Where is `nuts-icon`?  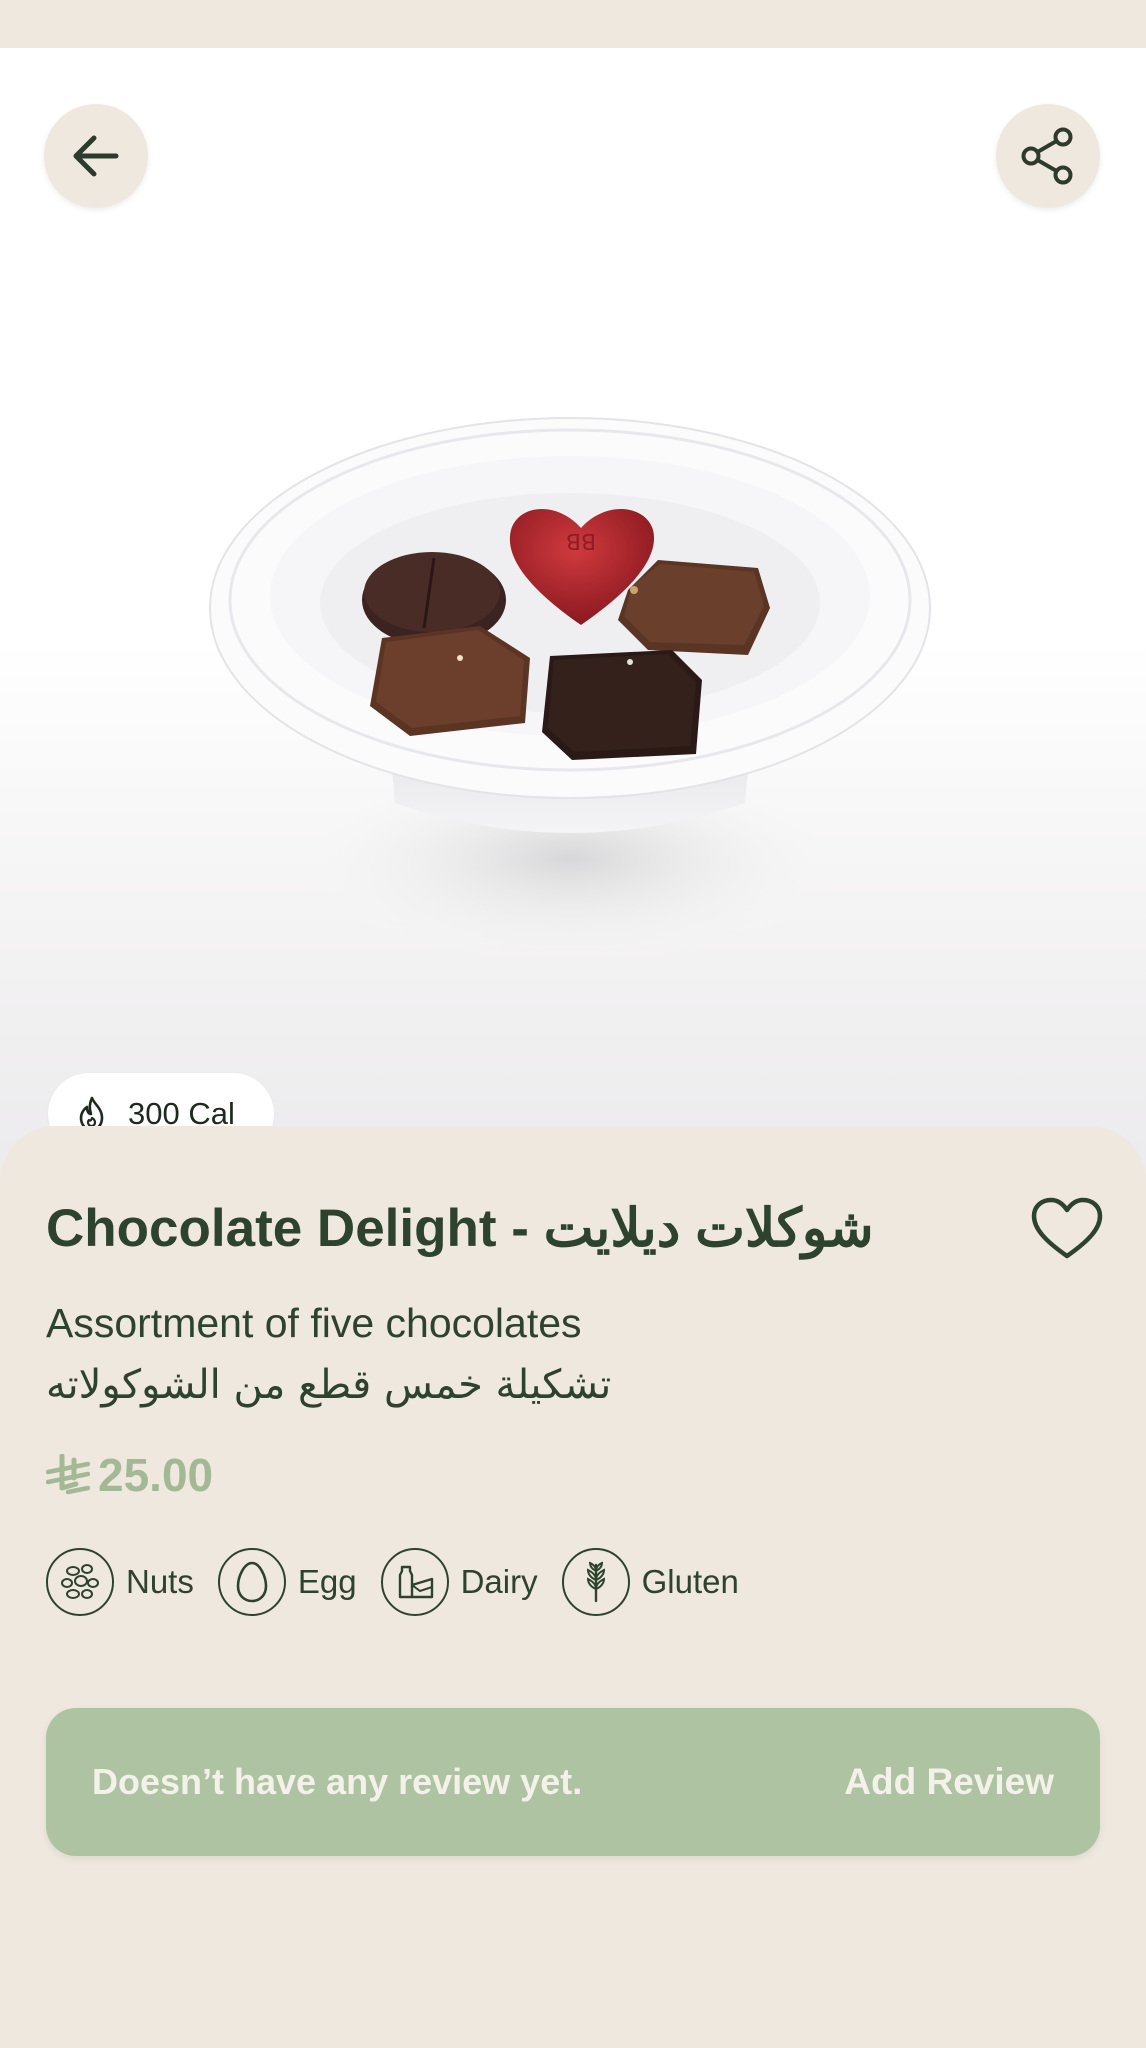
nuts-icon is located at coordinates (80, 1582).